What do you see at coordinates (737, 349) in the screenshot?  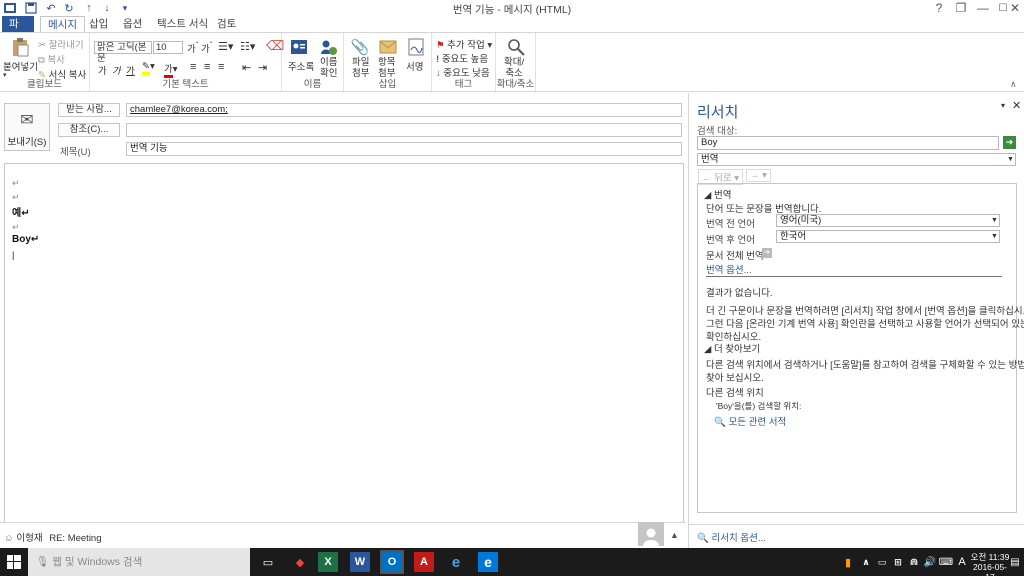 I see `more-section-title: 더 찾아보기` at bounding box center [737, 349].